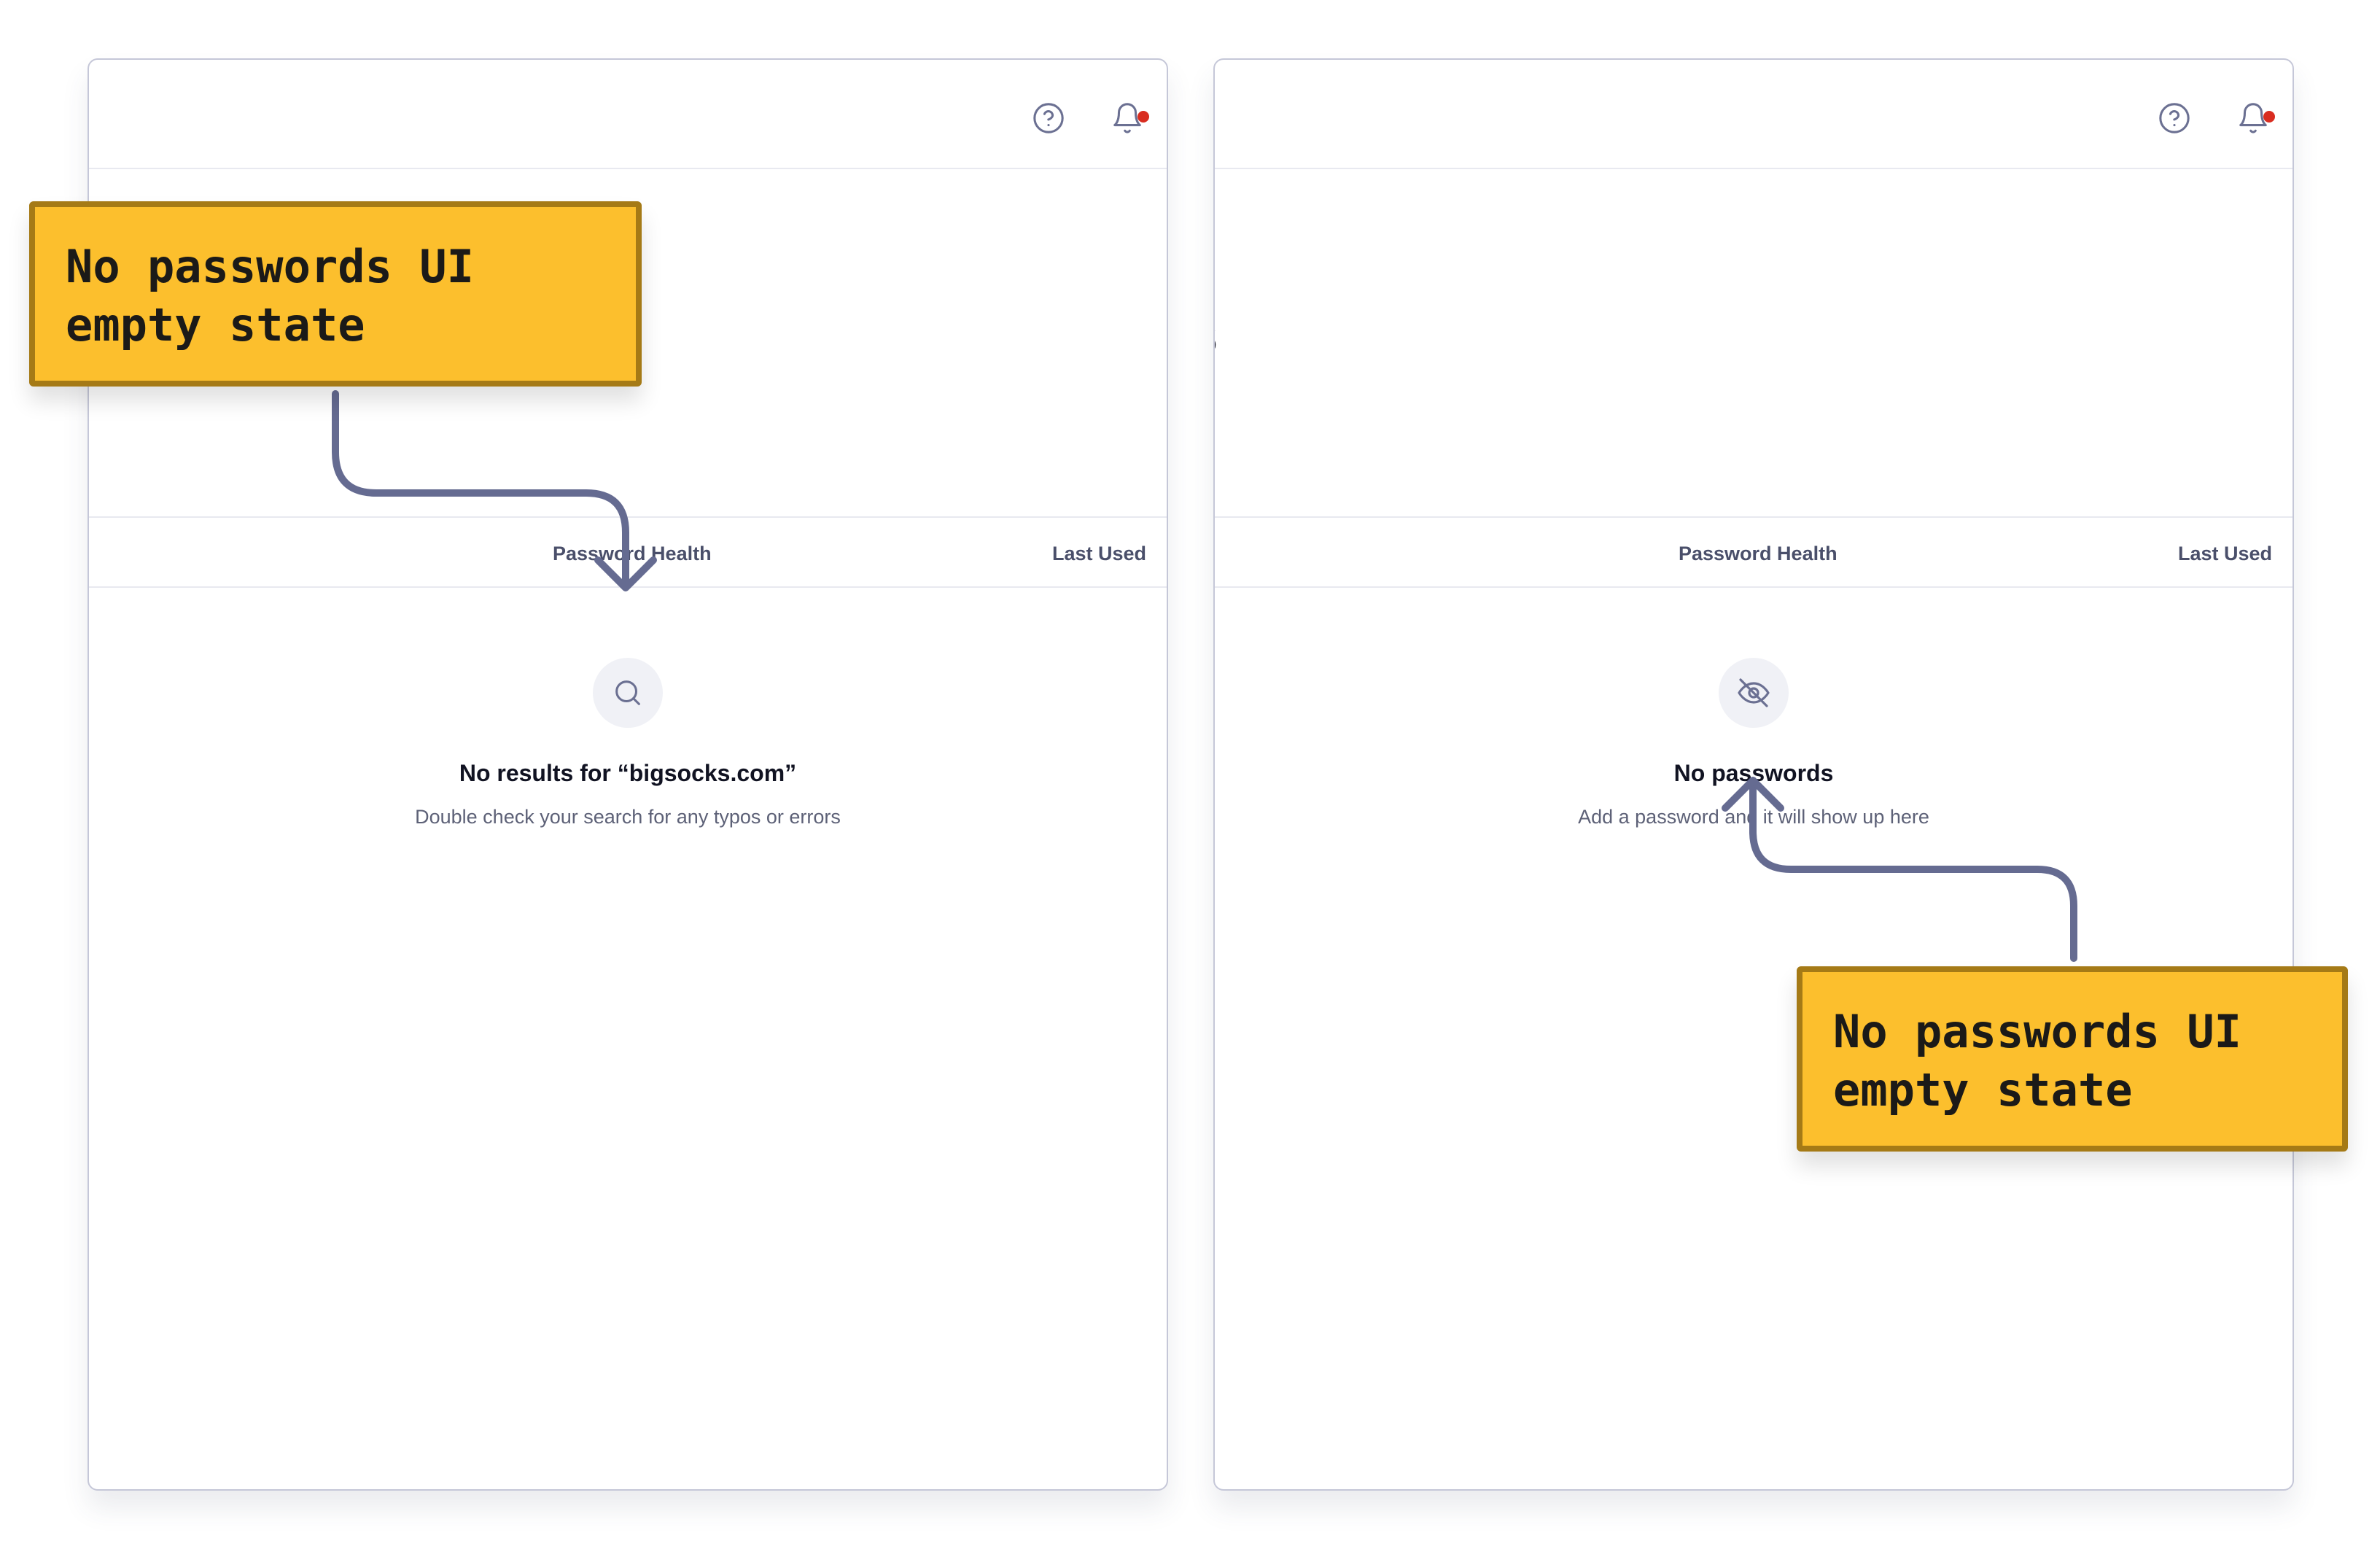 This screenshot has width=2380, height=1549. Describe the element at coordinates (628, 773) in the screenshot. I see `empty-state-title: No results for “bigsocks.com”` at that location.